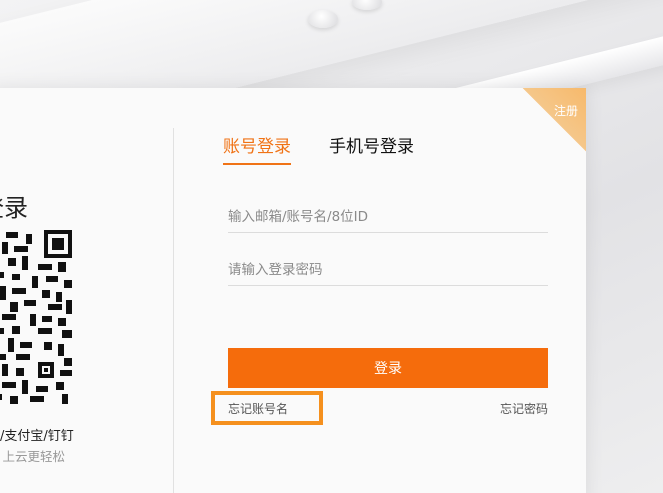 The height and width of the screenshot is (493, 663). I want to click on qr-hint-text: ，上云更轻松, so click(33, 456).